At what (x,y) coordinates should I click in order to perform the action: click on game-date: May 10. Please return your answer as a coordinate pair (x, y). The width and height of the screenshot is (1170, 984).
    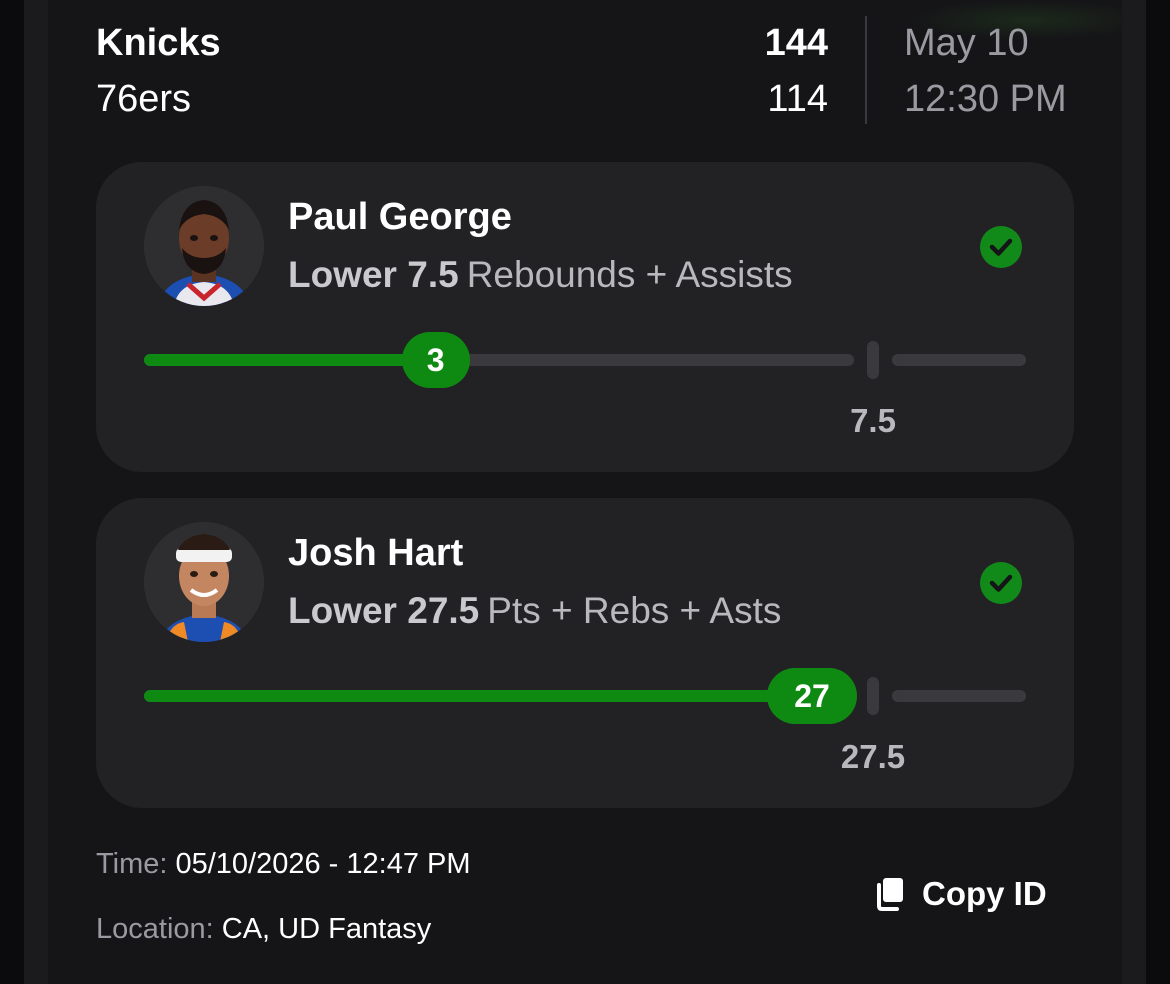
    Looking at the image, I should click on (966, 43).